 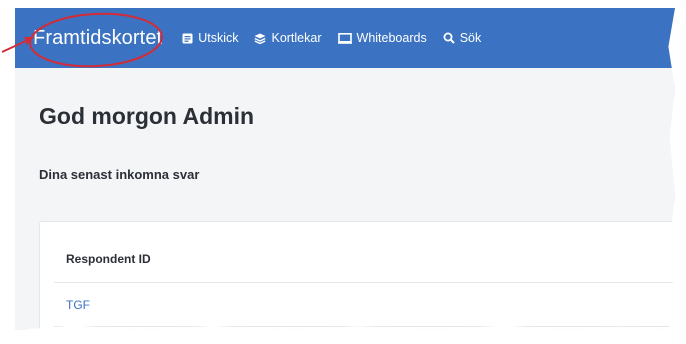 I want to click on document-icon, so click(x=187, y=38).